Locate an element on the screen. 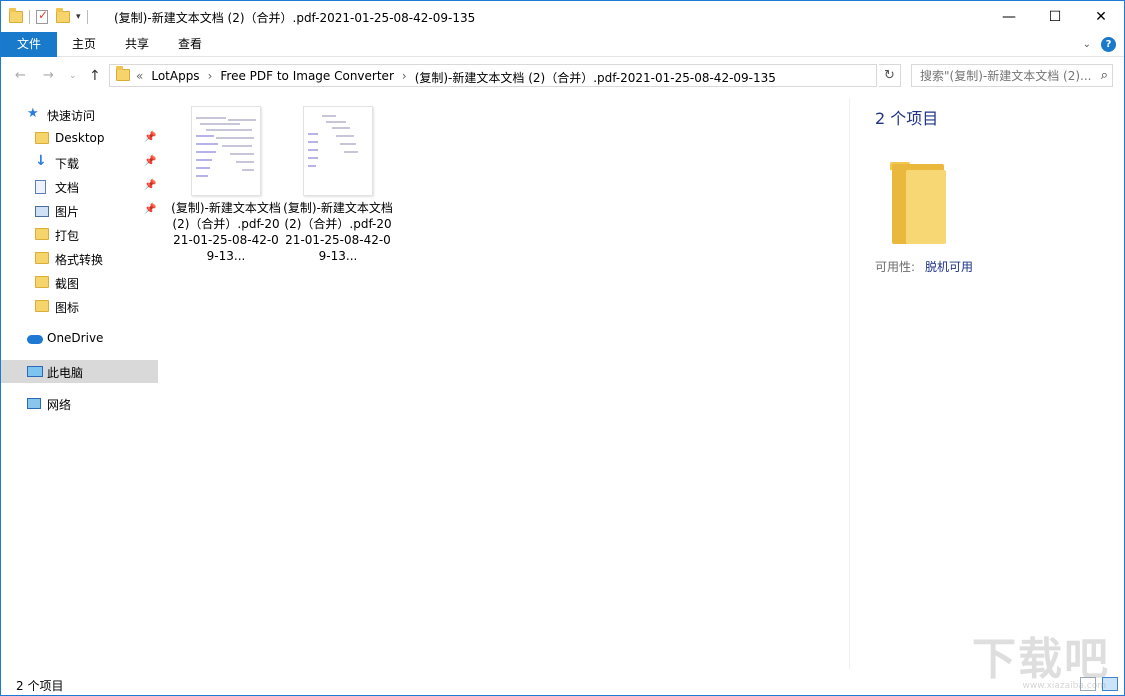  watermark-logo: 下载吧 is located at coordinates (1041, 659).